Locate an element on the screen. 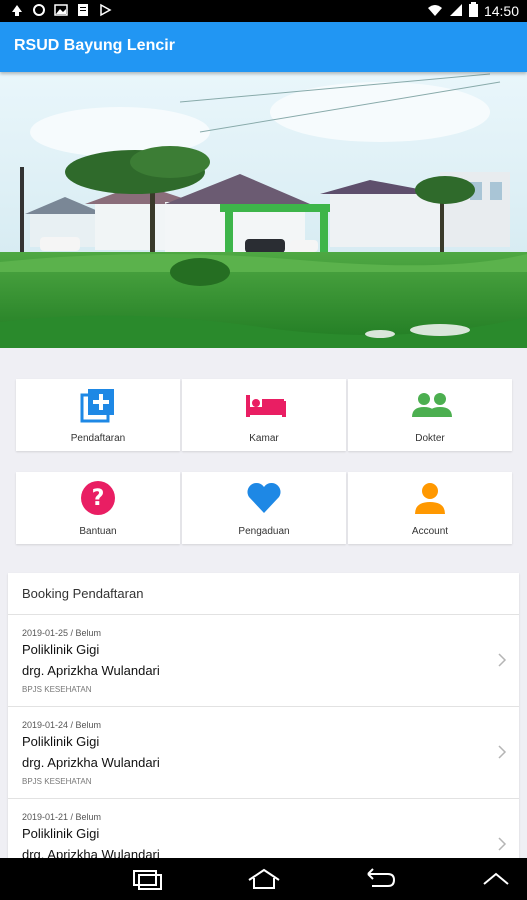 The image size is (527, 900). booking-date-status: 2019-01-25 / Belum is located at coordinates (62, 633).